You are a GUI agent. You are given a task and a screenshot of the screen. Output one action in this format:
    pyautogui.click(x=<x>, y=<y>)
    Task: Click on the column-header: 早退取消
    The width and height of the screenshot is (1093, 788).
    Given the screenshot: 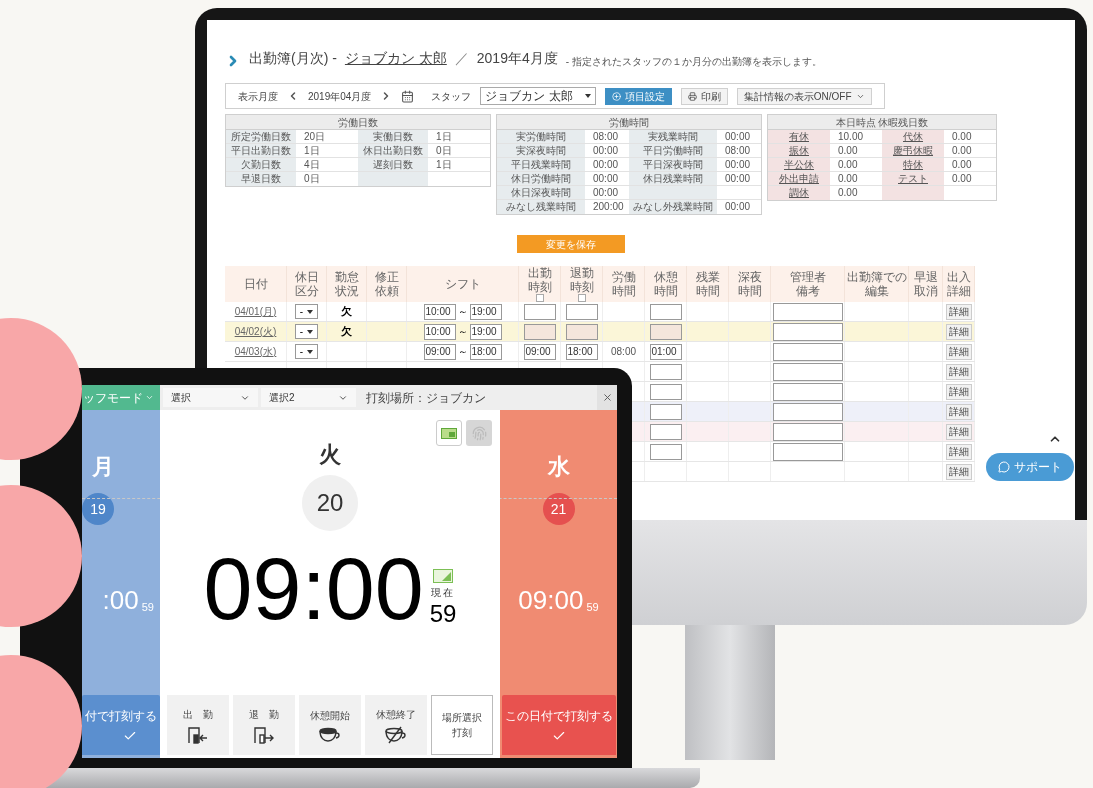 What is the action you would take?
    pyautogui.click(x=925, y=284)
    